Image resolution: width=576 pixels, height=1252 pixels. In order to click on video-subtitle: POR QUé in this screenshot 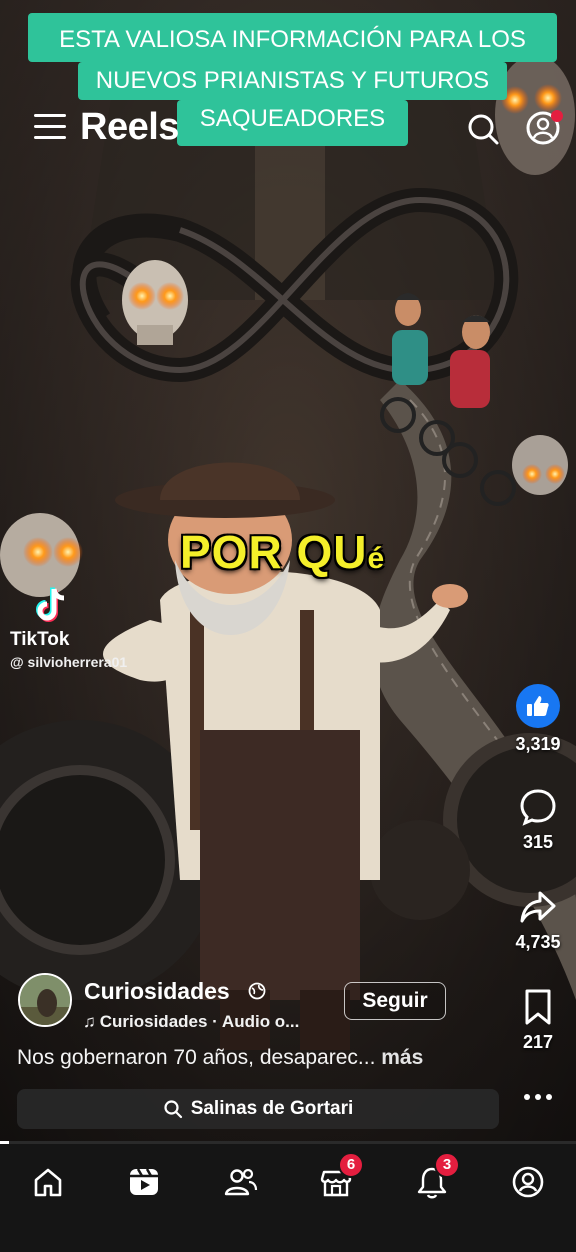, I will do `click(282, 552)`.